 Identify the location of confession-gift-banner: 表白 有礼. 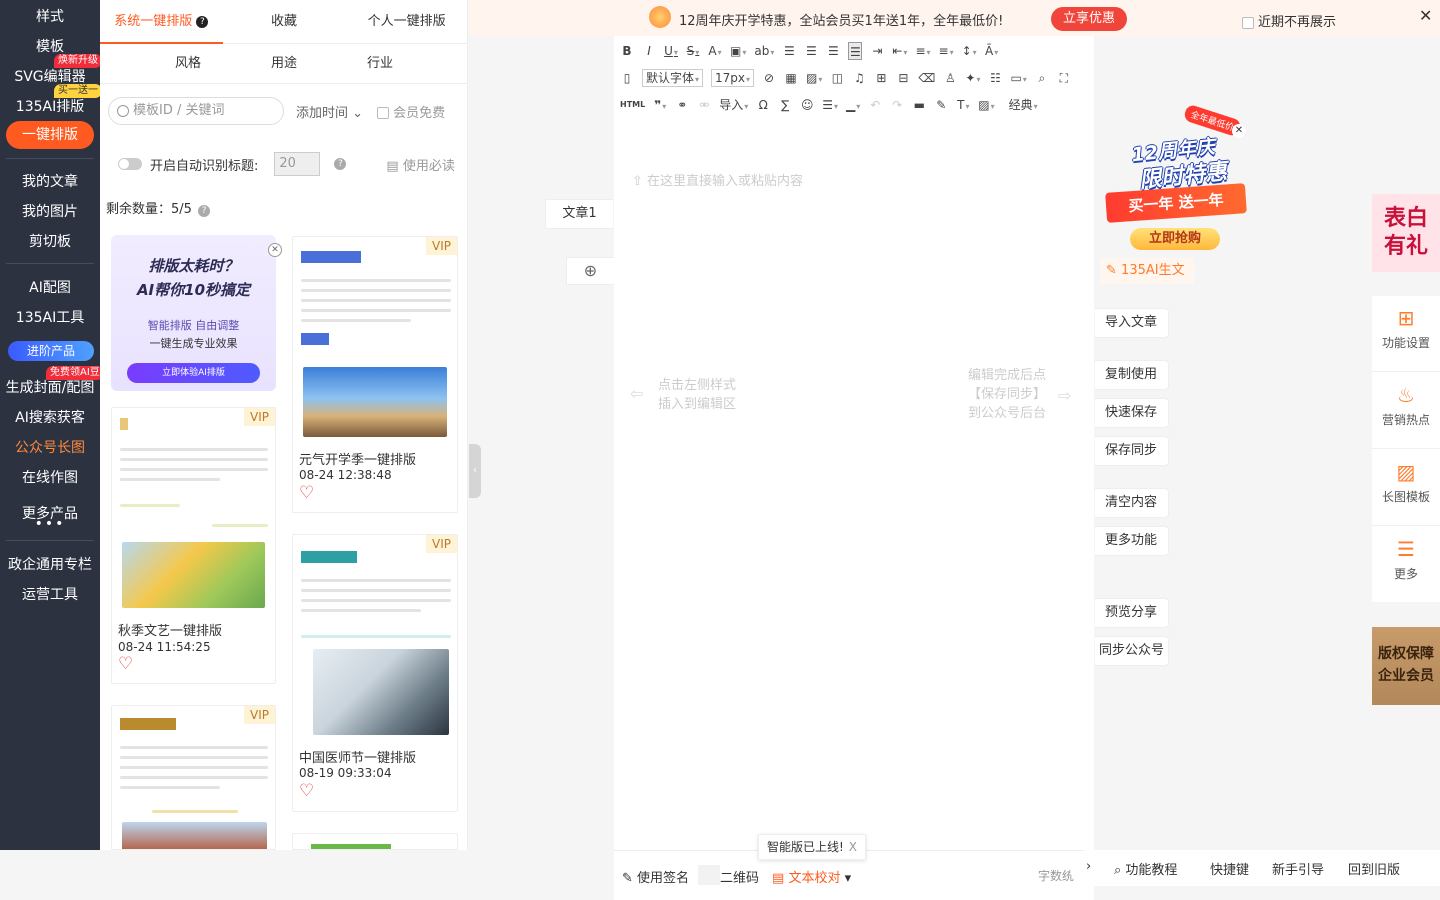
(1406, 233).